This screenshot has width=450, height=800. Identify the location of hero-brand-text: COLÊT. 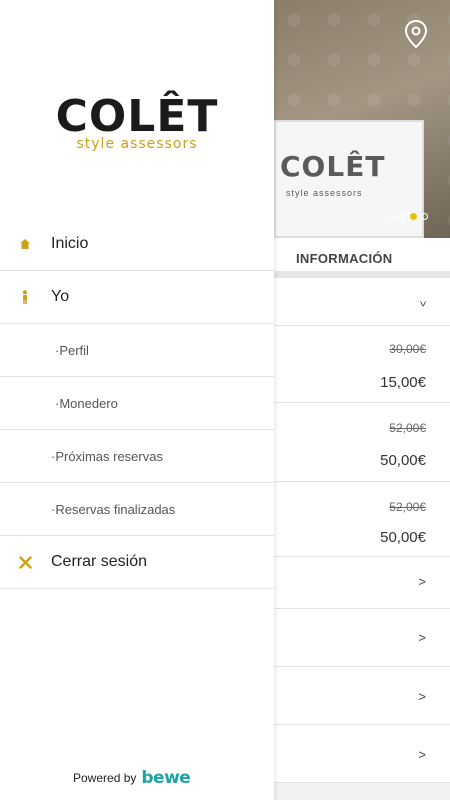
(333, 166).